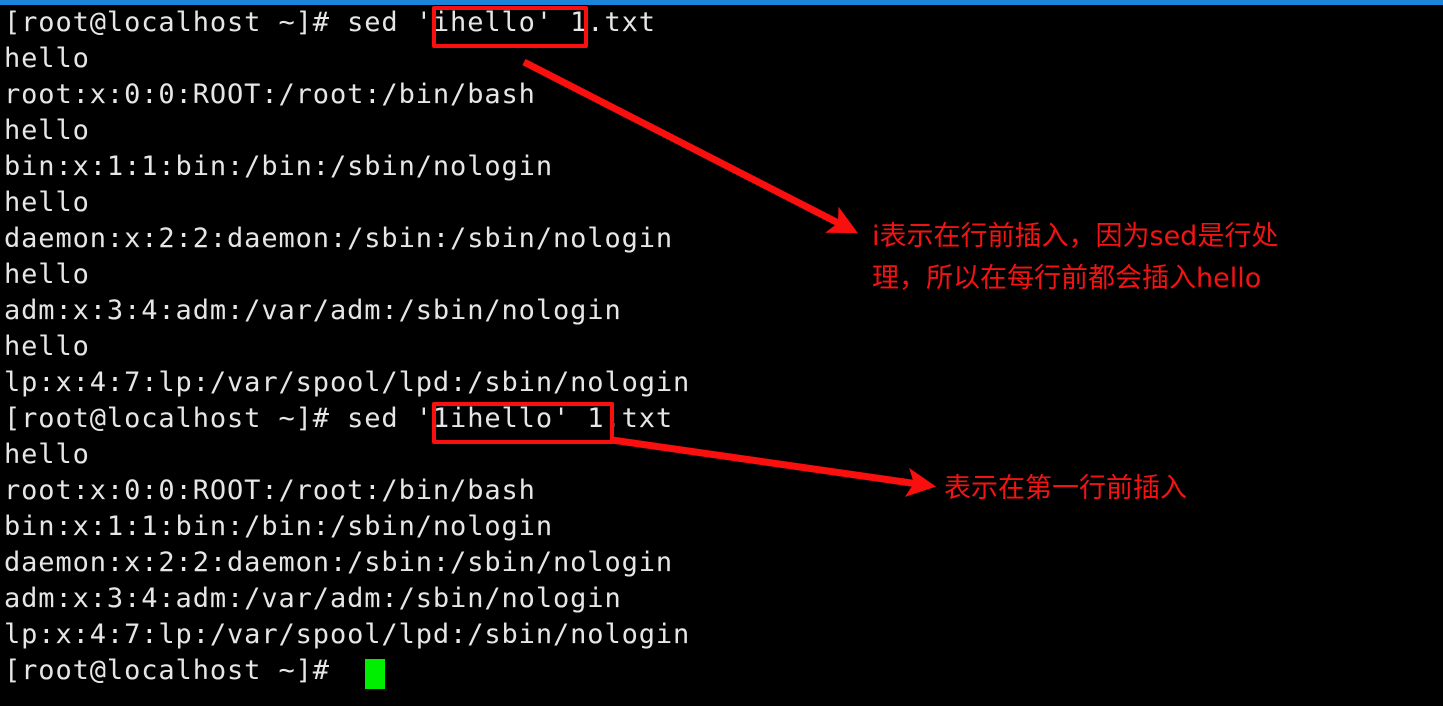  What do you see at coordinates (1075, 257) in the screenshot?
I see `annotation-text-insert-each-line: i表示在行前插入，因为sed是行处 理，所以在每行前都会插入hello` at bounding box center [1075, 257].